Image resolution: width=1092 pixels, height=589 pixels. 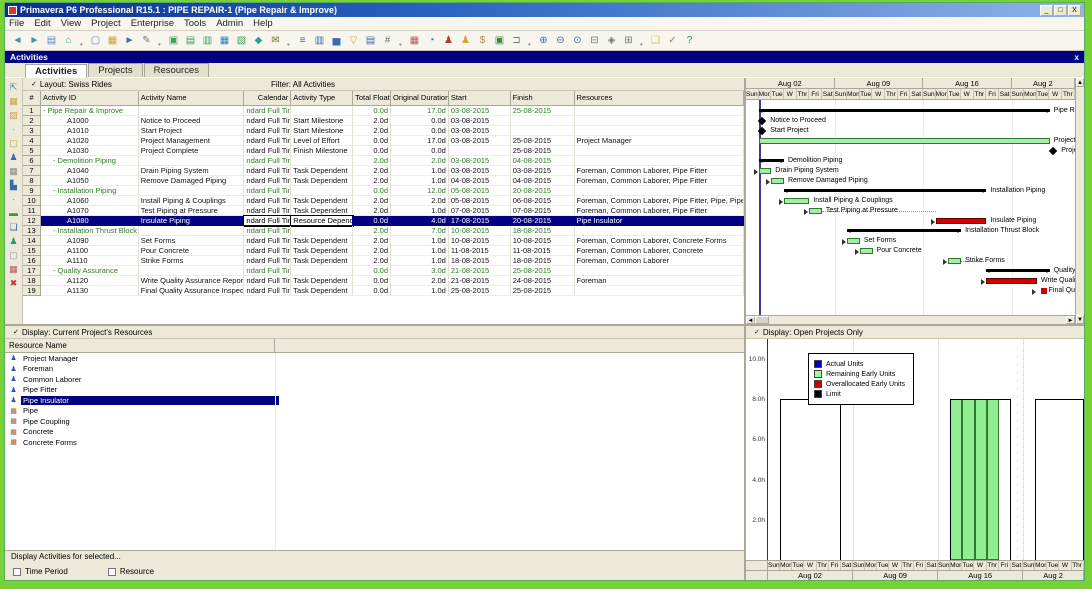 I want to click on resource-row-concrete-forms: ▦ Concrete Forms, so click(x=374, y=442).